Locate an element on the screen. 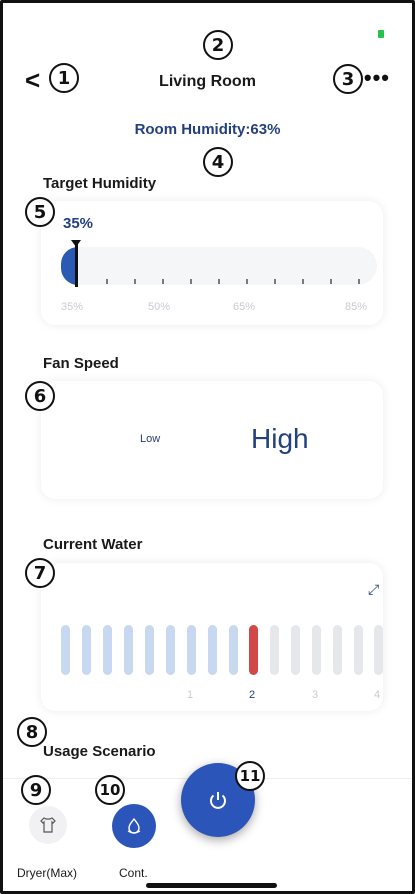  shirt-icon is located at coordinates (48, 825).